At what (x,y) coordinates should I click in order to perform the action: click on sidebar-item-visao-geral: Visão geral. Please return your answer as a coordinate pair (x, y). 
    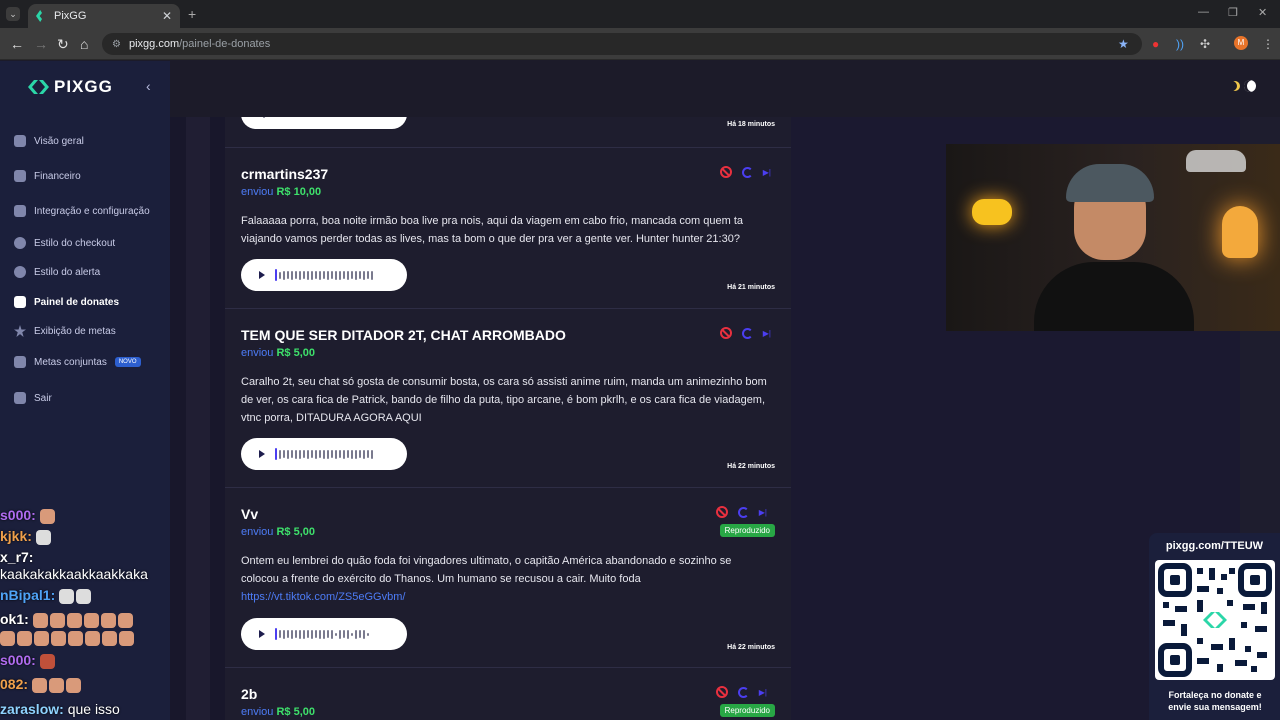
    Looking at the image, I should click on (49, 141).